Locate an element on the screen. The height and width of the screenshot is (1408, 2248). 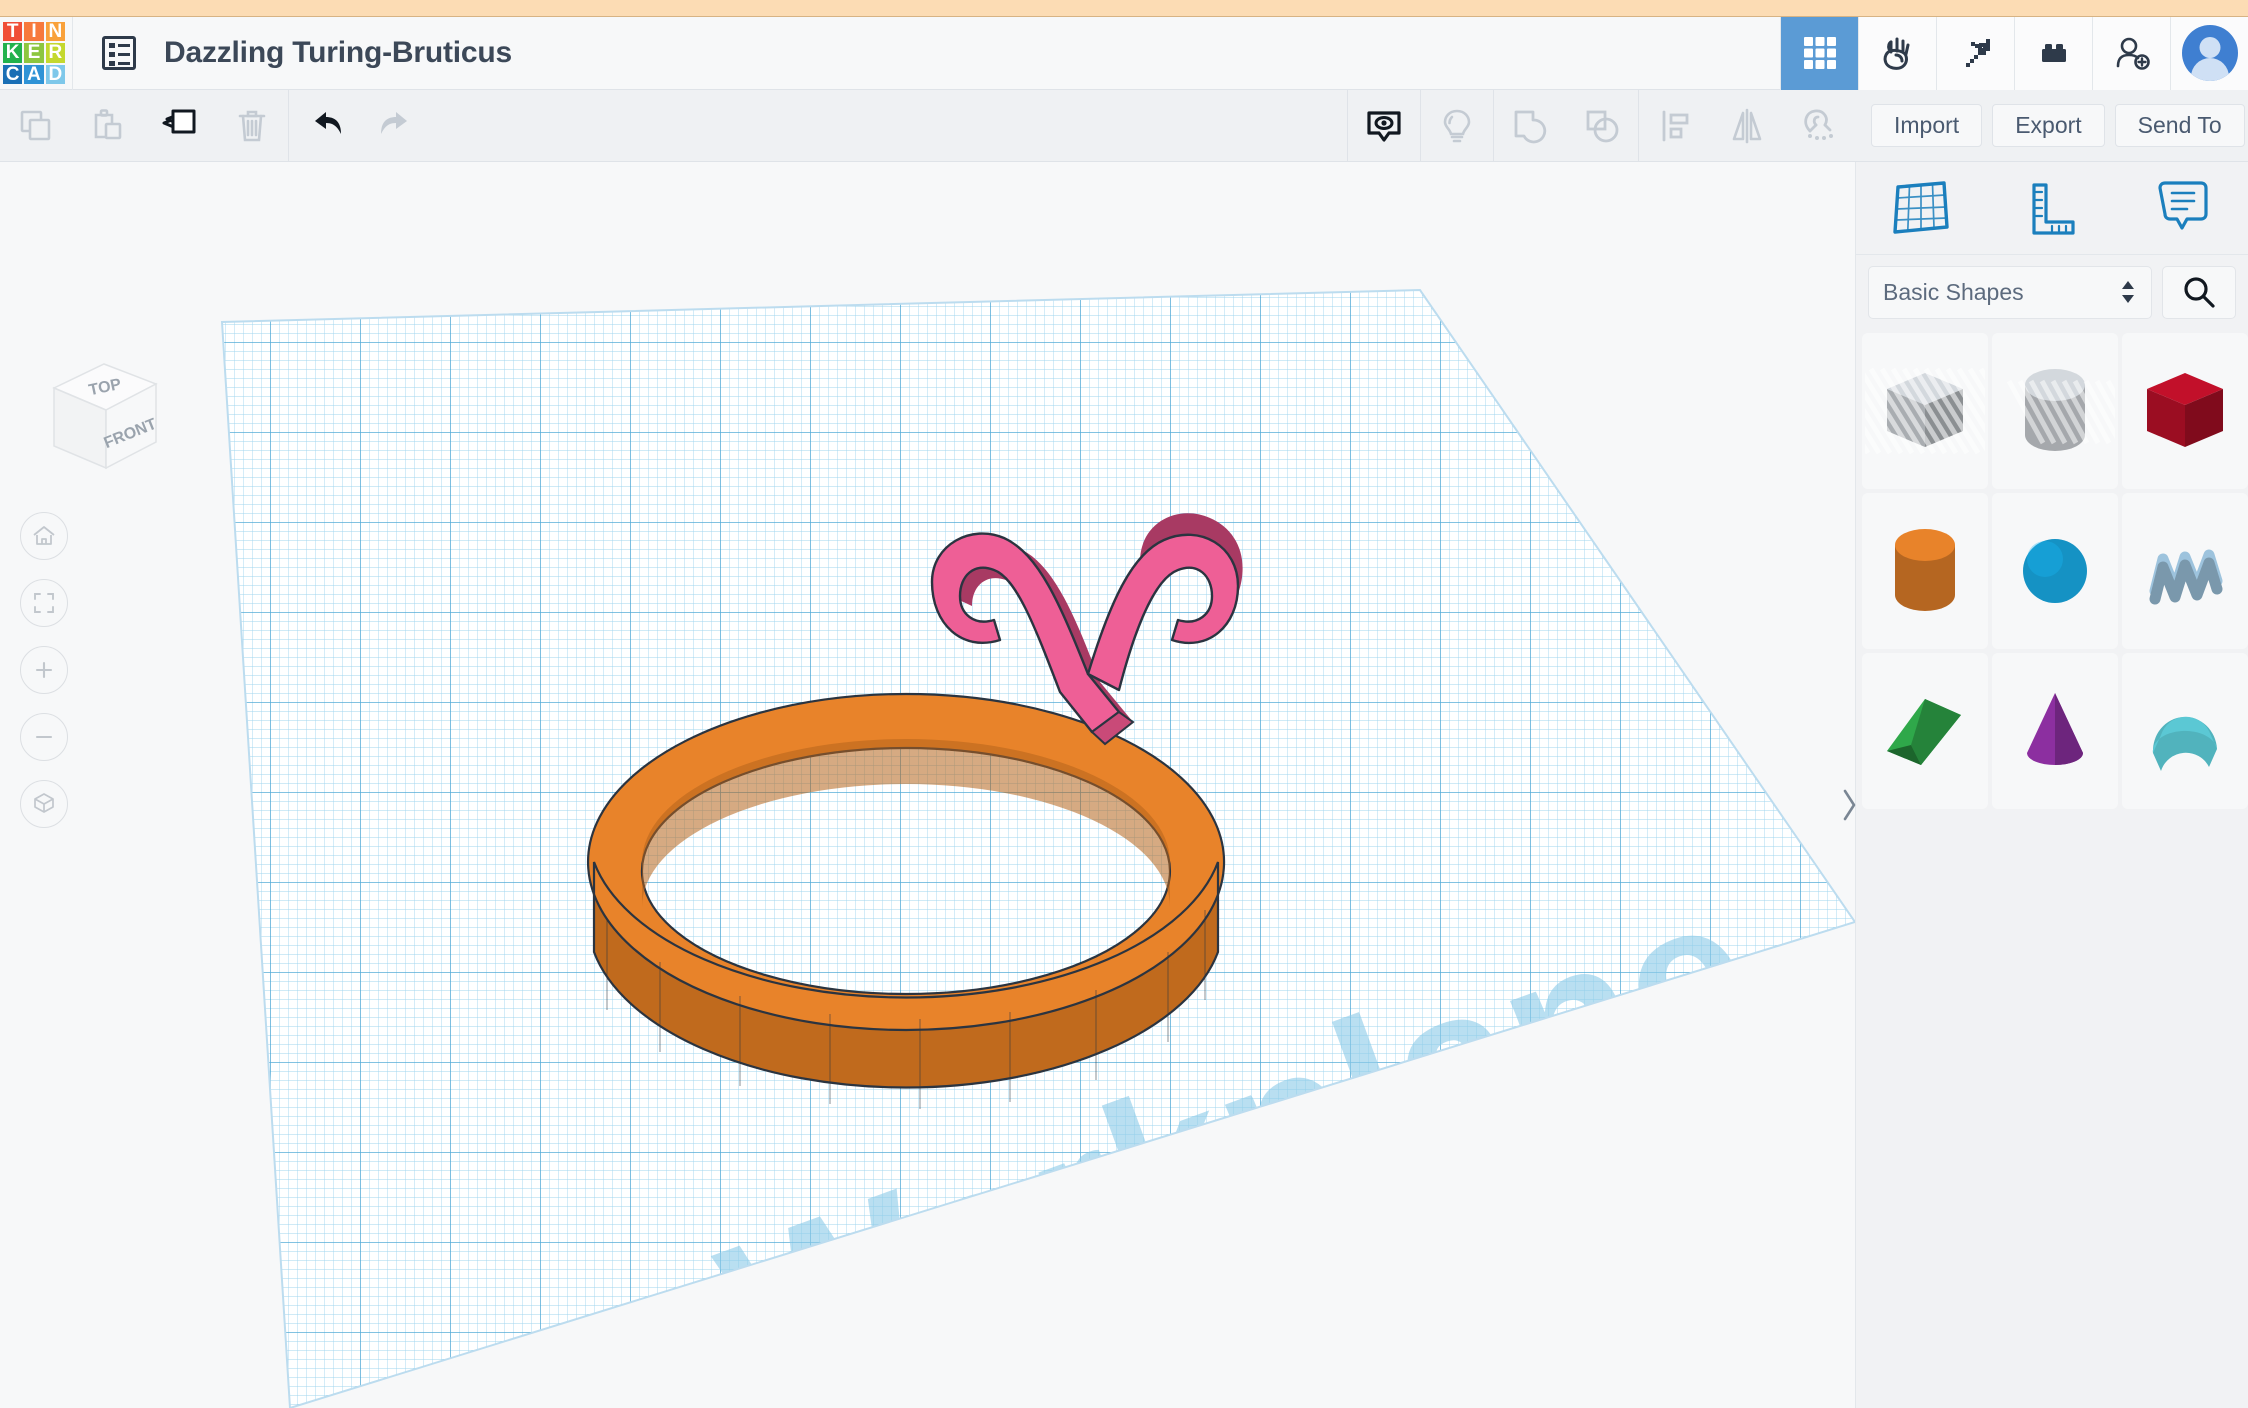
shape-box is located at coordinates (2185, 411).